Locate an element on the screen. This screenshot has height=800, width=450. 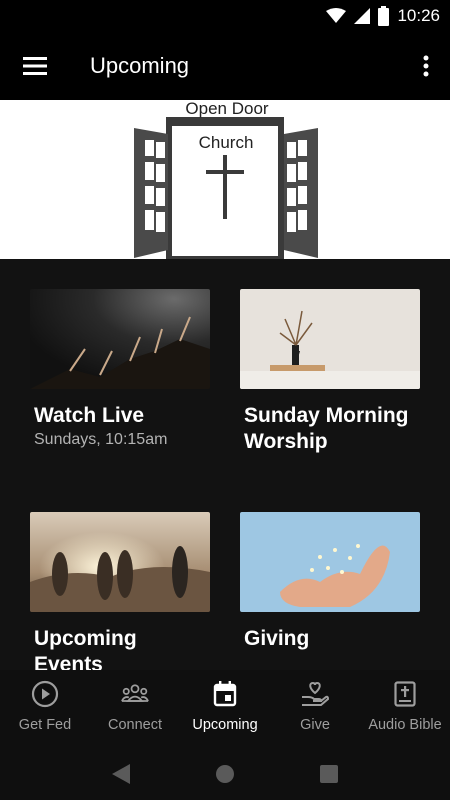
nav-item-upcoming: Upcoming is located at coordinates (225, 709).